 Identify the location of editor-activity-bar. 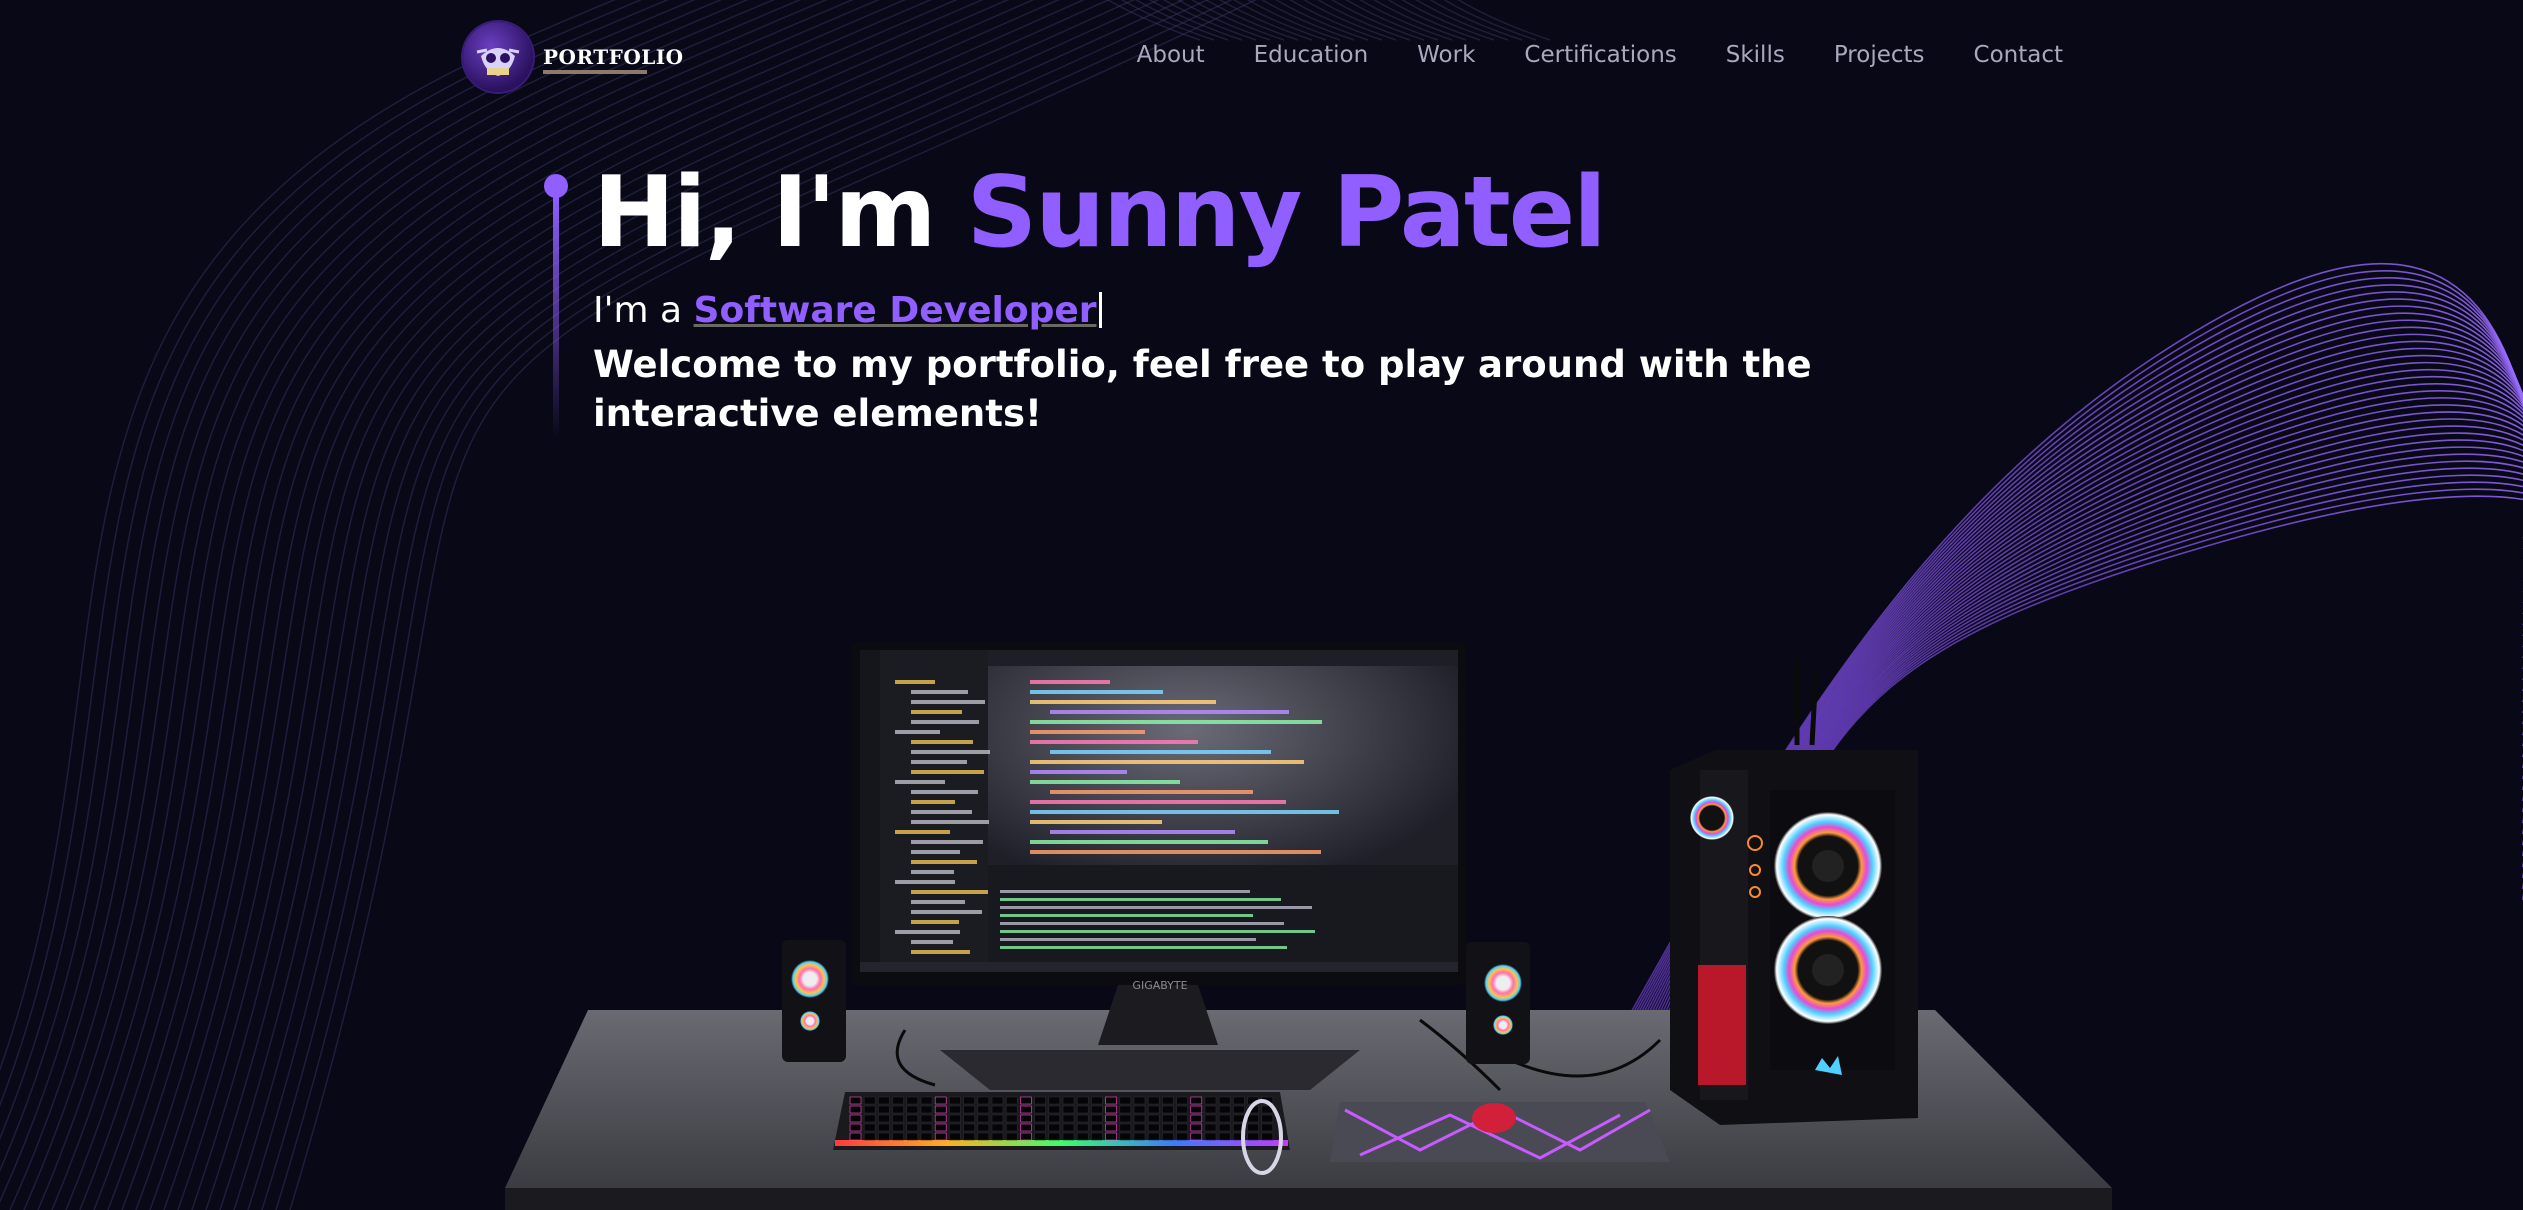
(870, 811).